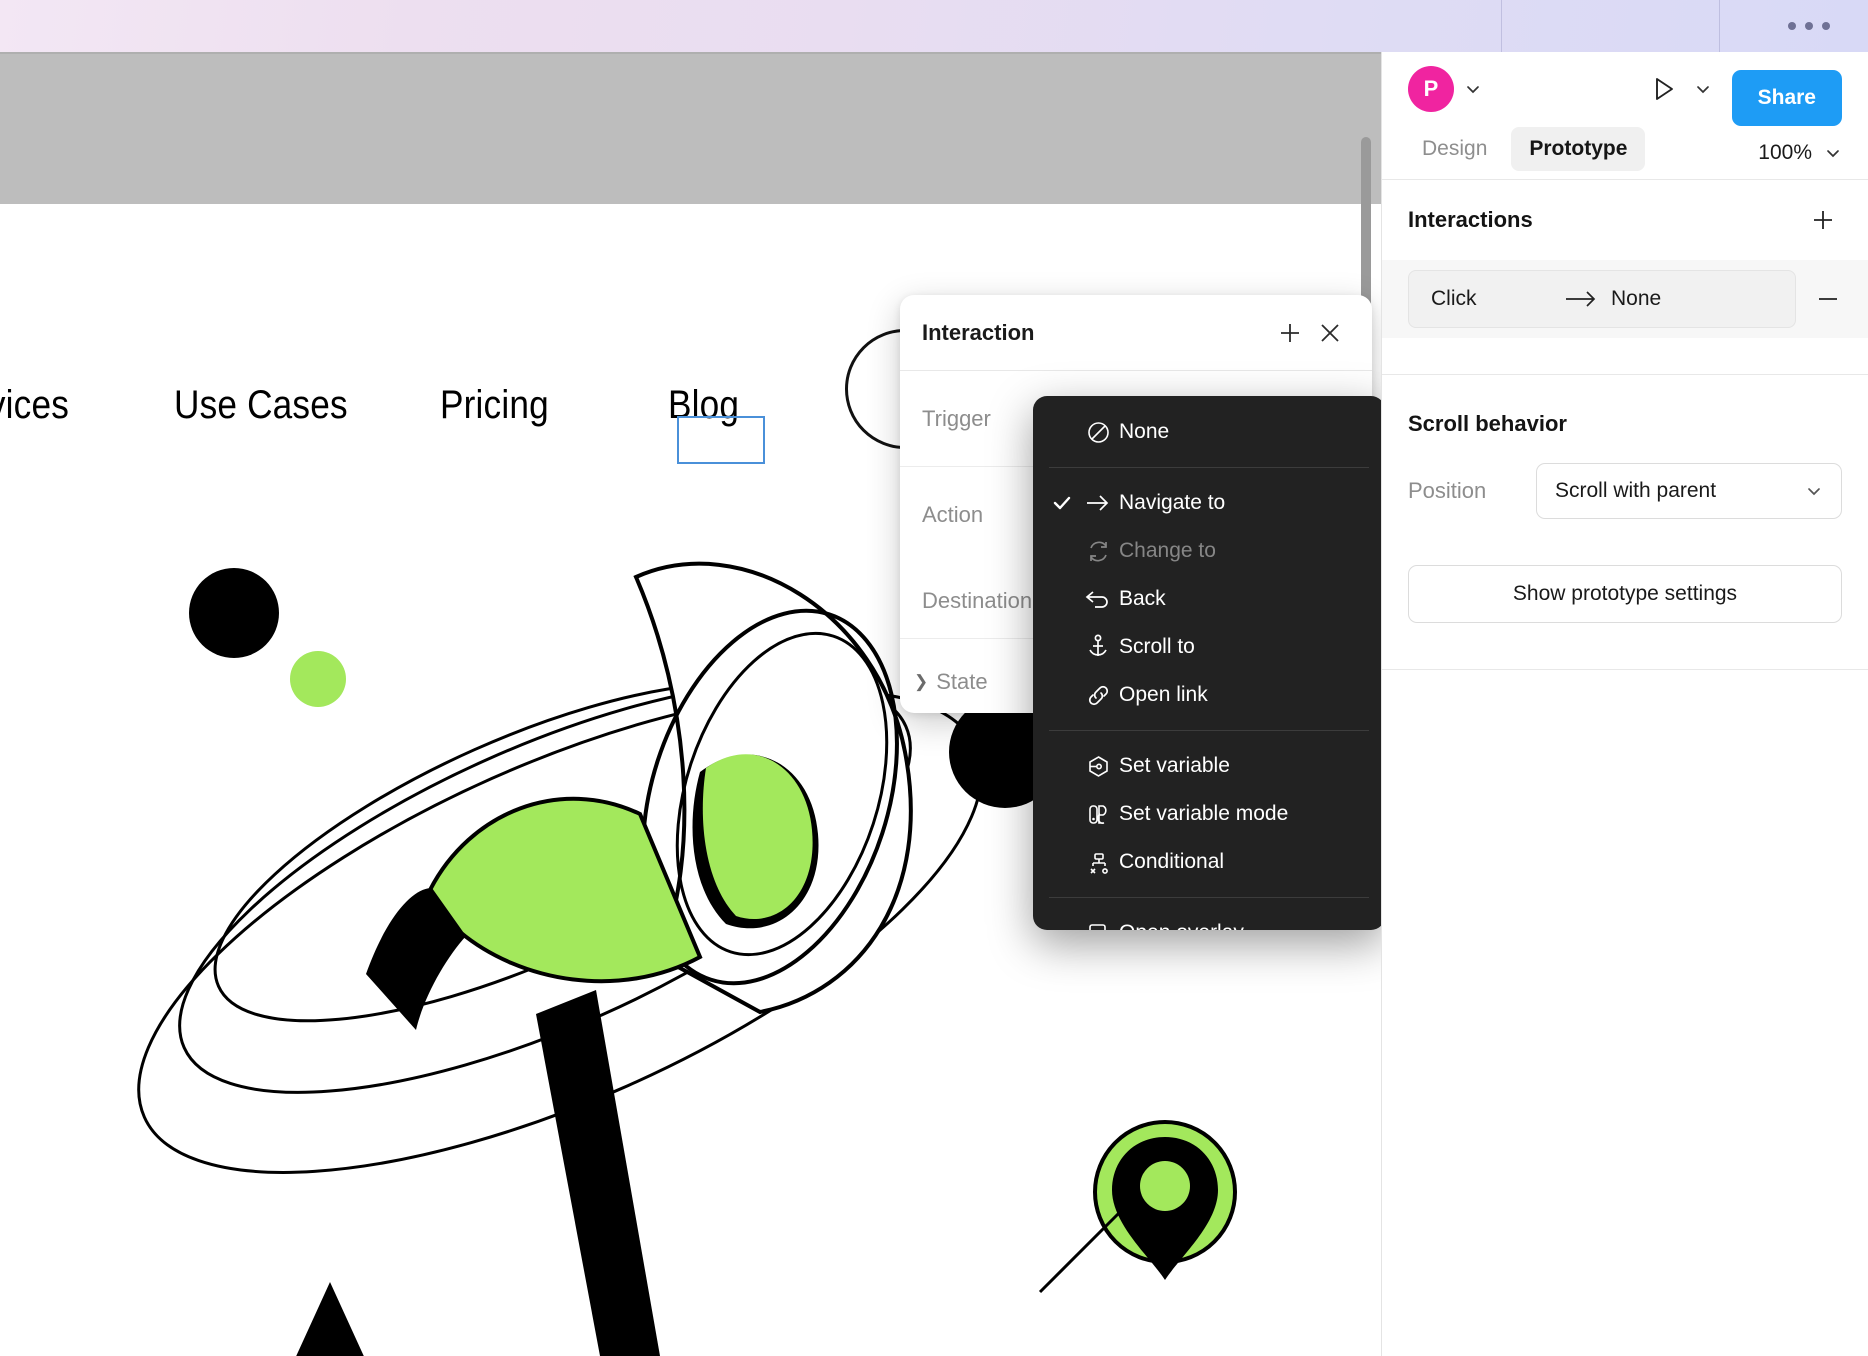 Image resolution: width=1868 pixels, height=1356 pixels. I want to click on menu-item-change-to: Change to, so click(1209, 551).